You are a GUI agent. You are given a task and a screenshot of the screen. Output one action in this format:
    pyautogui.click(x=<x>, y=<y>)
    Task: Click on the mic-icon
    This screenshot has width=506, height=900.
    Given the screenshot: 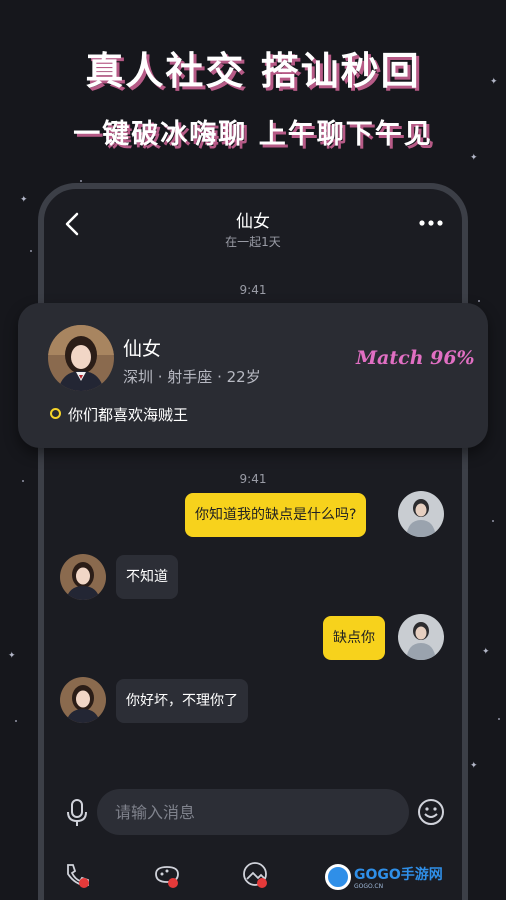 What is the action you would take?
    pyautogui.click(x=77, y=813)
    